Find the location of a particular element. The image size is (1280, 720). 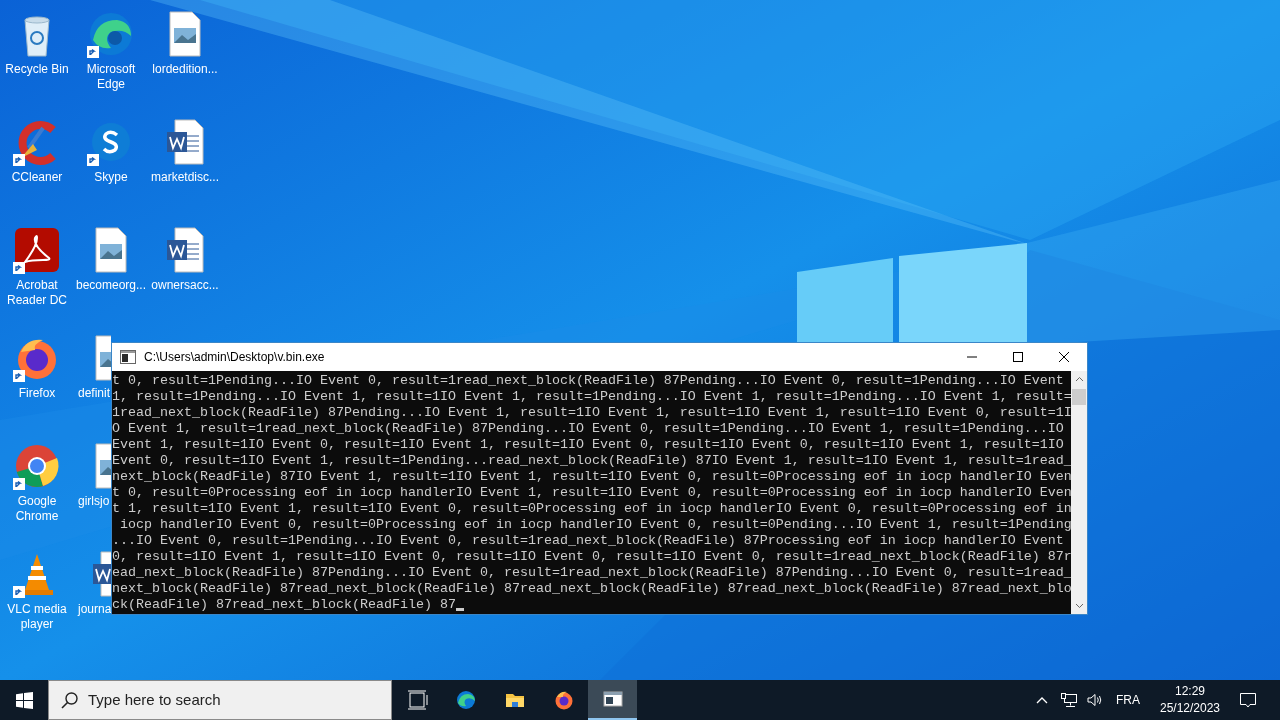

console-line: ...IO Event 0, result=1Pending...IO Event 0, result=1read_next_block(ReadFile) 87Processing eof in iocp handlerIO Event is located at coordinates (588, 541).